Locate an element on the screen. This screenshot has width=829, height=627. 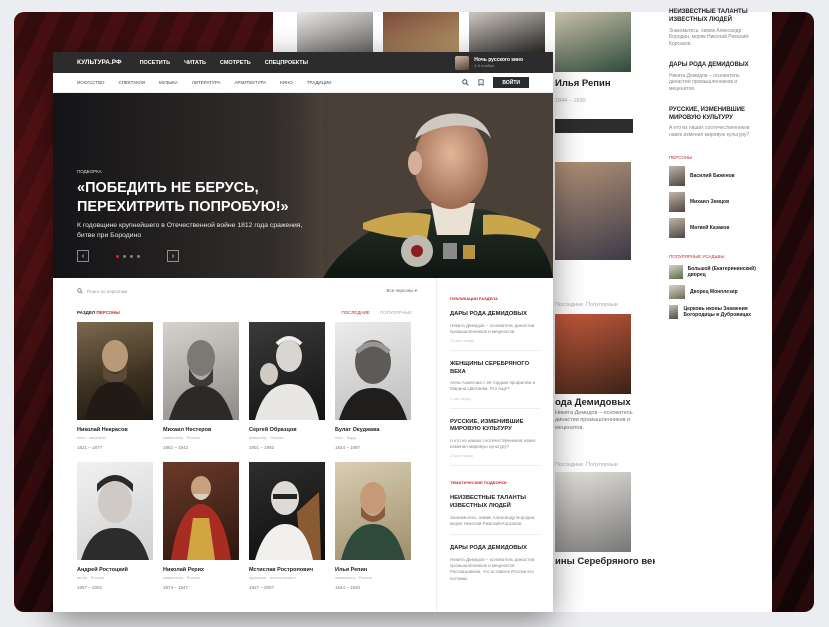
theme-title: Неизвестные таланты известных людей is located at coordinates (488, 502).